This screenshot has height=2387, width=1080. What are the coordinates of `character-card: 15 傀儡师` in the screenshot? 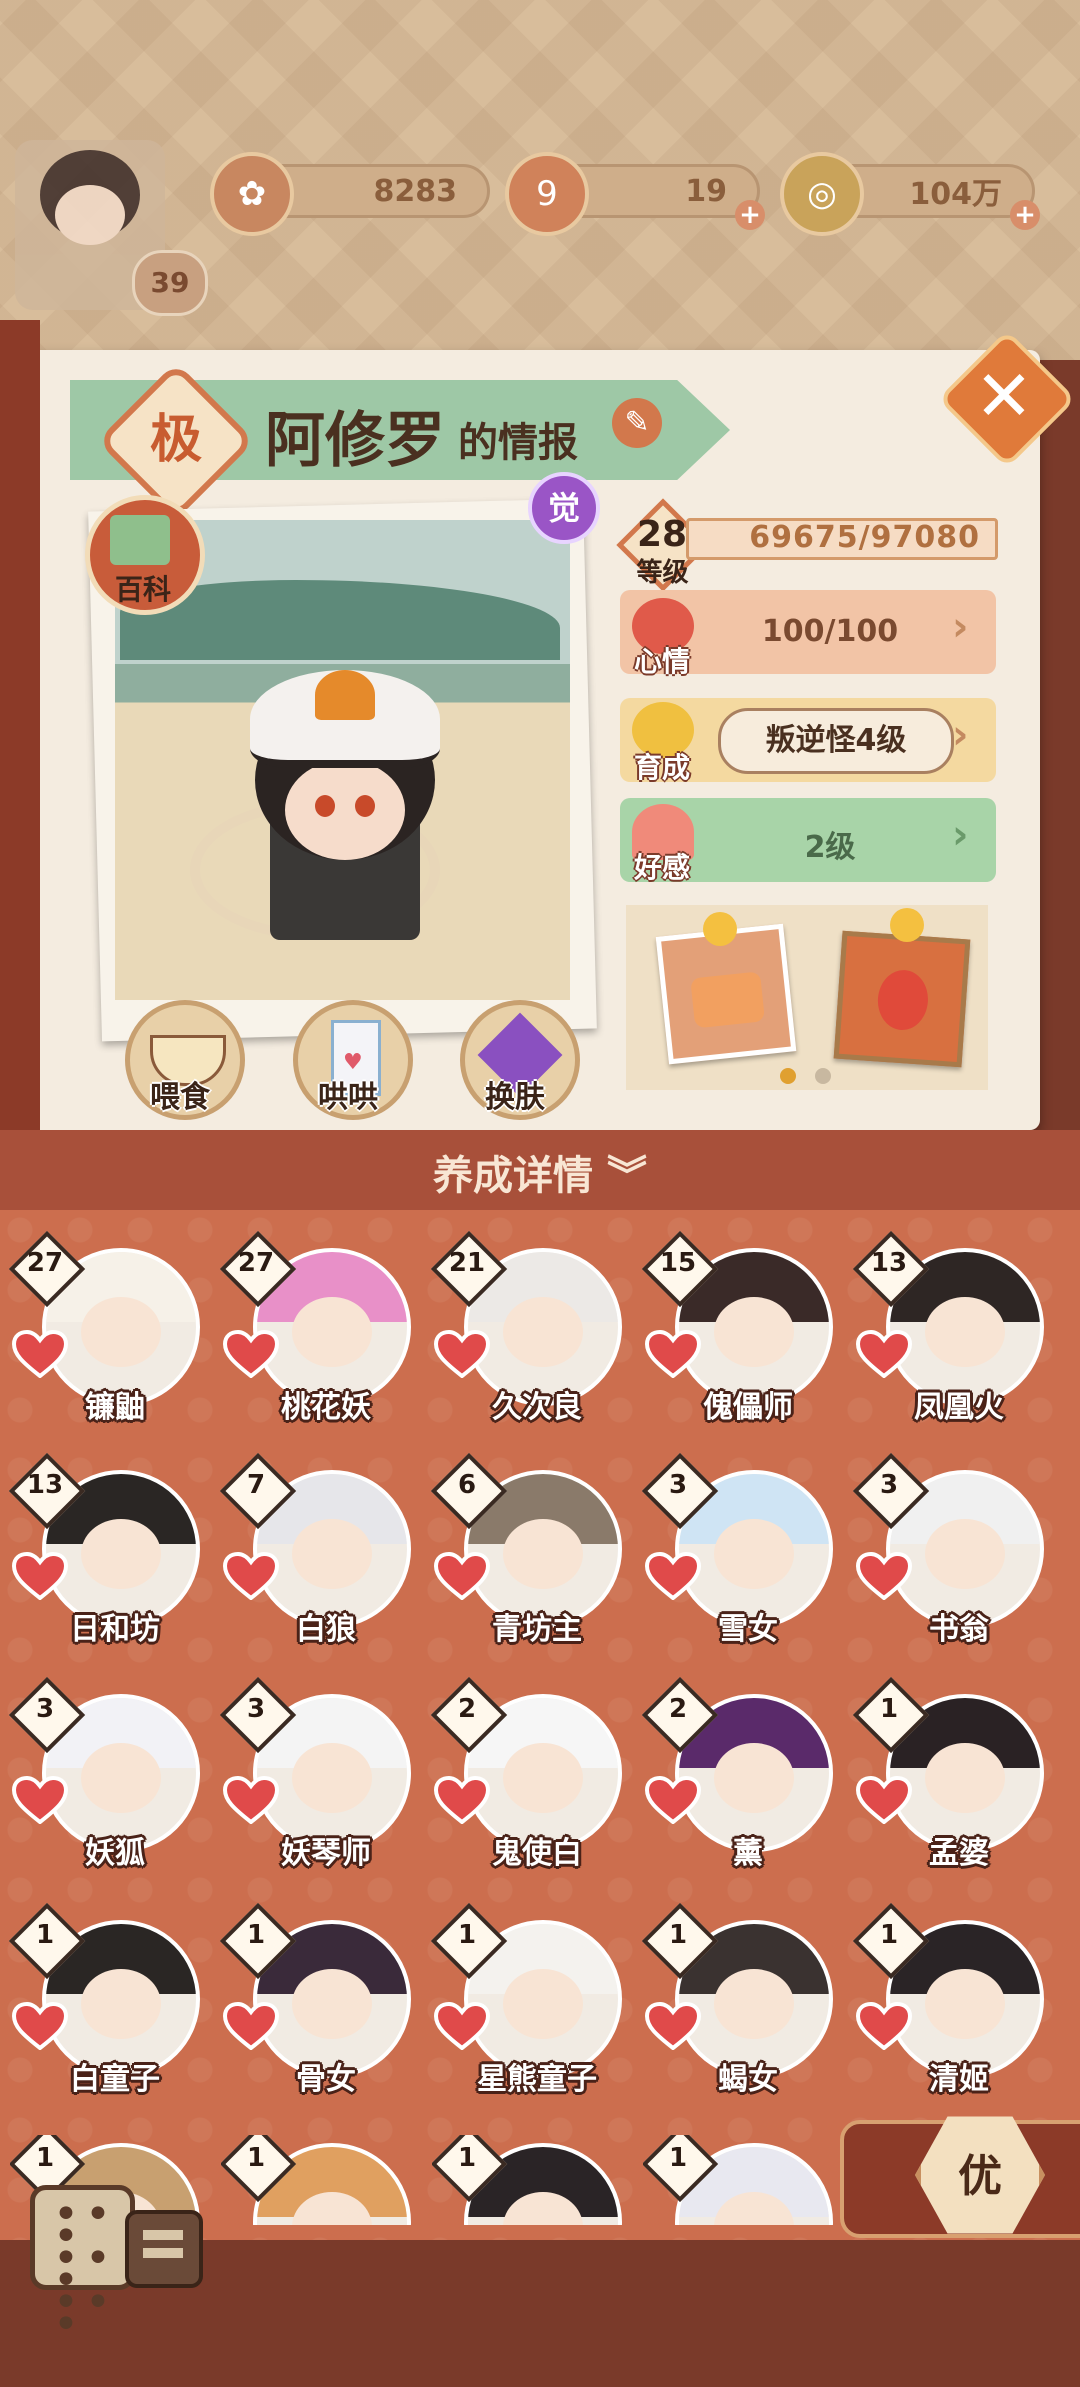 It's located at (747, 1335).